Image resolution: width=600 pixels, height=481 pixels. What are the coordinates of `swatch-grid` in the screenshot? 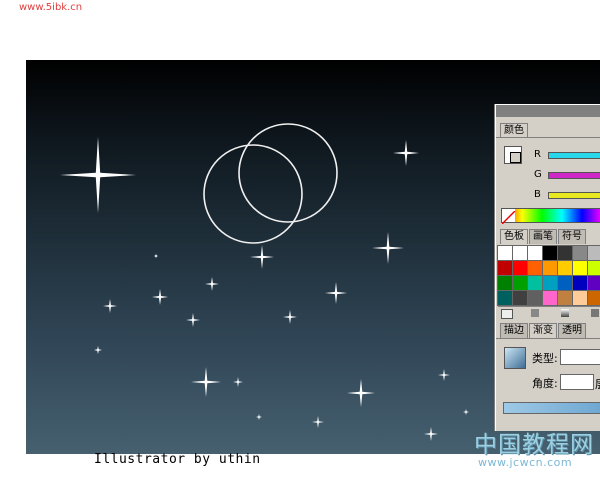 It's located at (548, 275).